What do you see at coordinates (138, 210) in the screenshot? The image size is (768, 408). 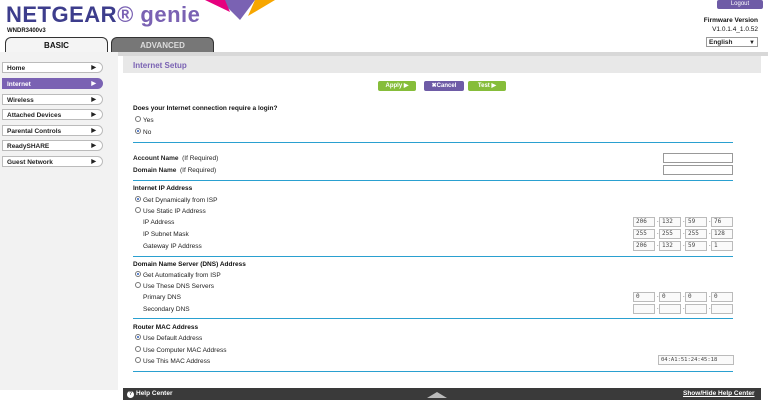 I see `ip-static-radio` at bounding box center [138, 210].